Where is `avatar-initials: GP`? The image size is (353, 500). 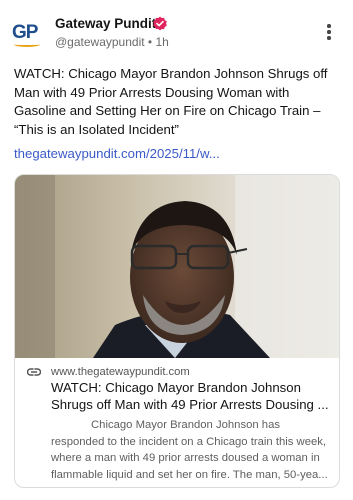 avatar-initials: GP is located at coordinates (25, 32).